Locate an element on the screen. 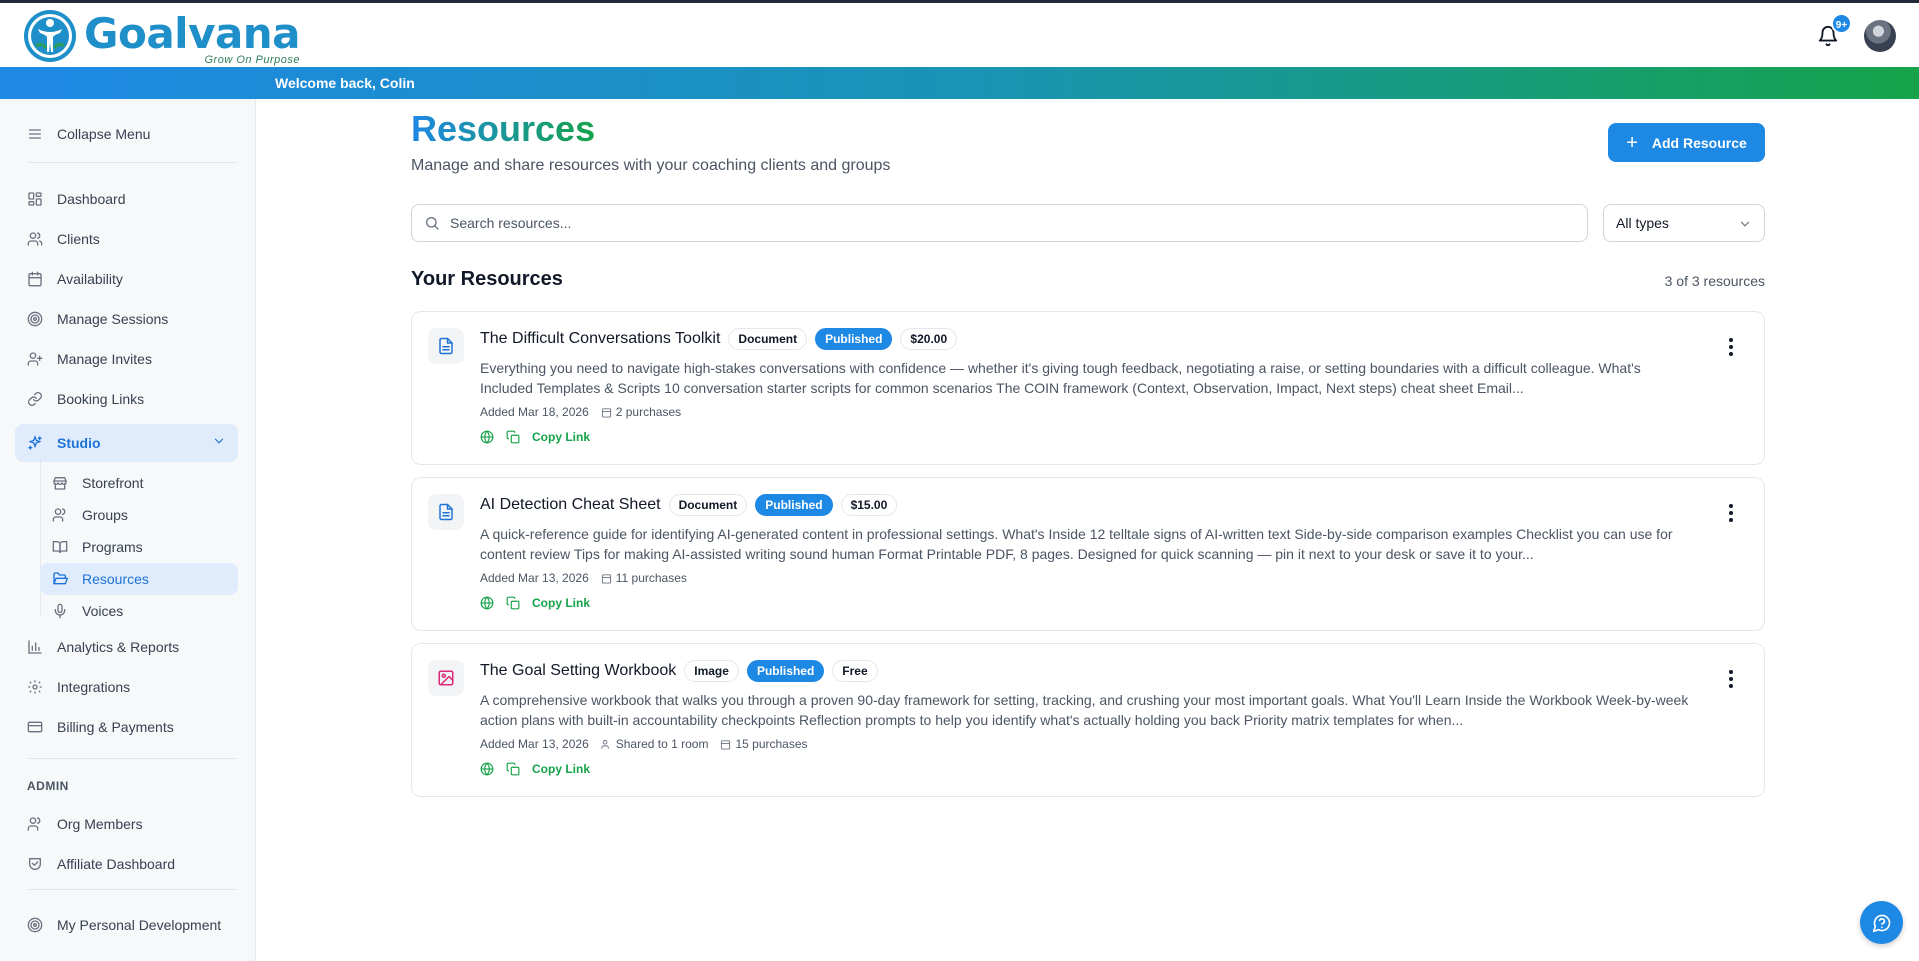 The image size is (1919, 961). sidebar-item-resources: Resources is located at coordinates (139, 579).